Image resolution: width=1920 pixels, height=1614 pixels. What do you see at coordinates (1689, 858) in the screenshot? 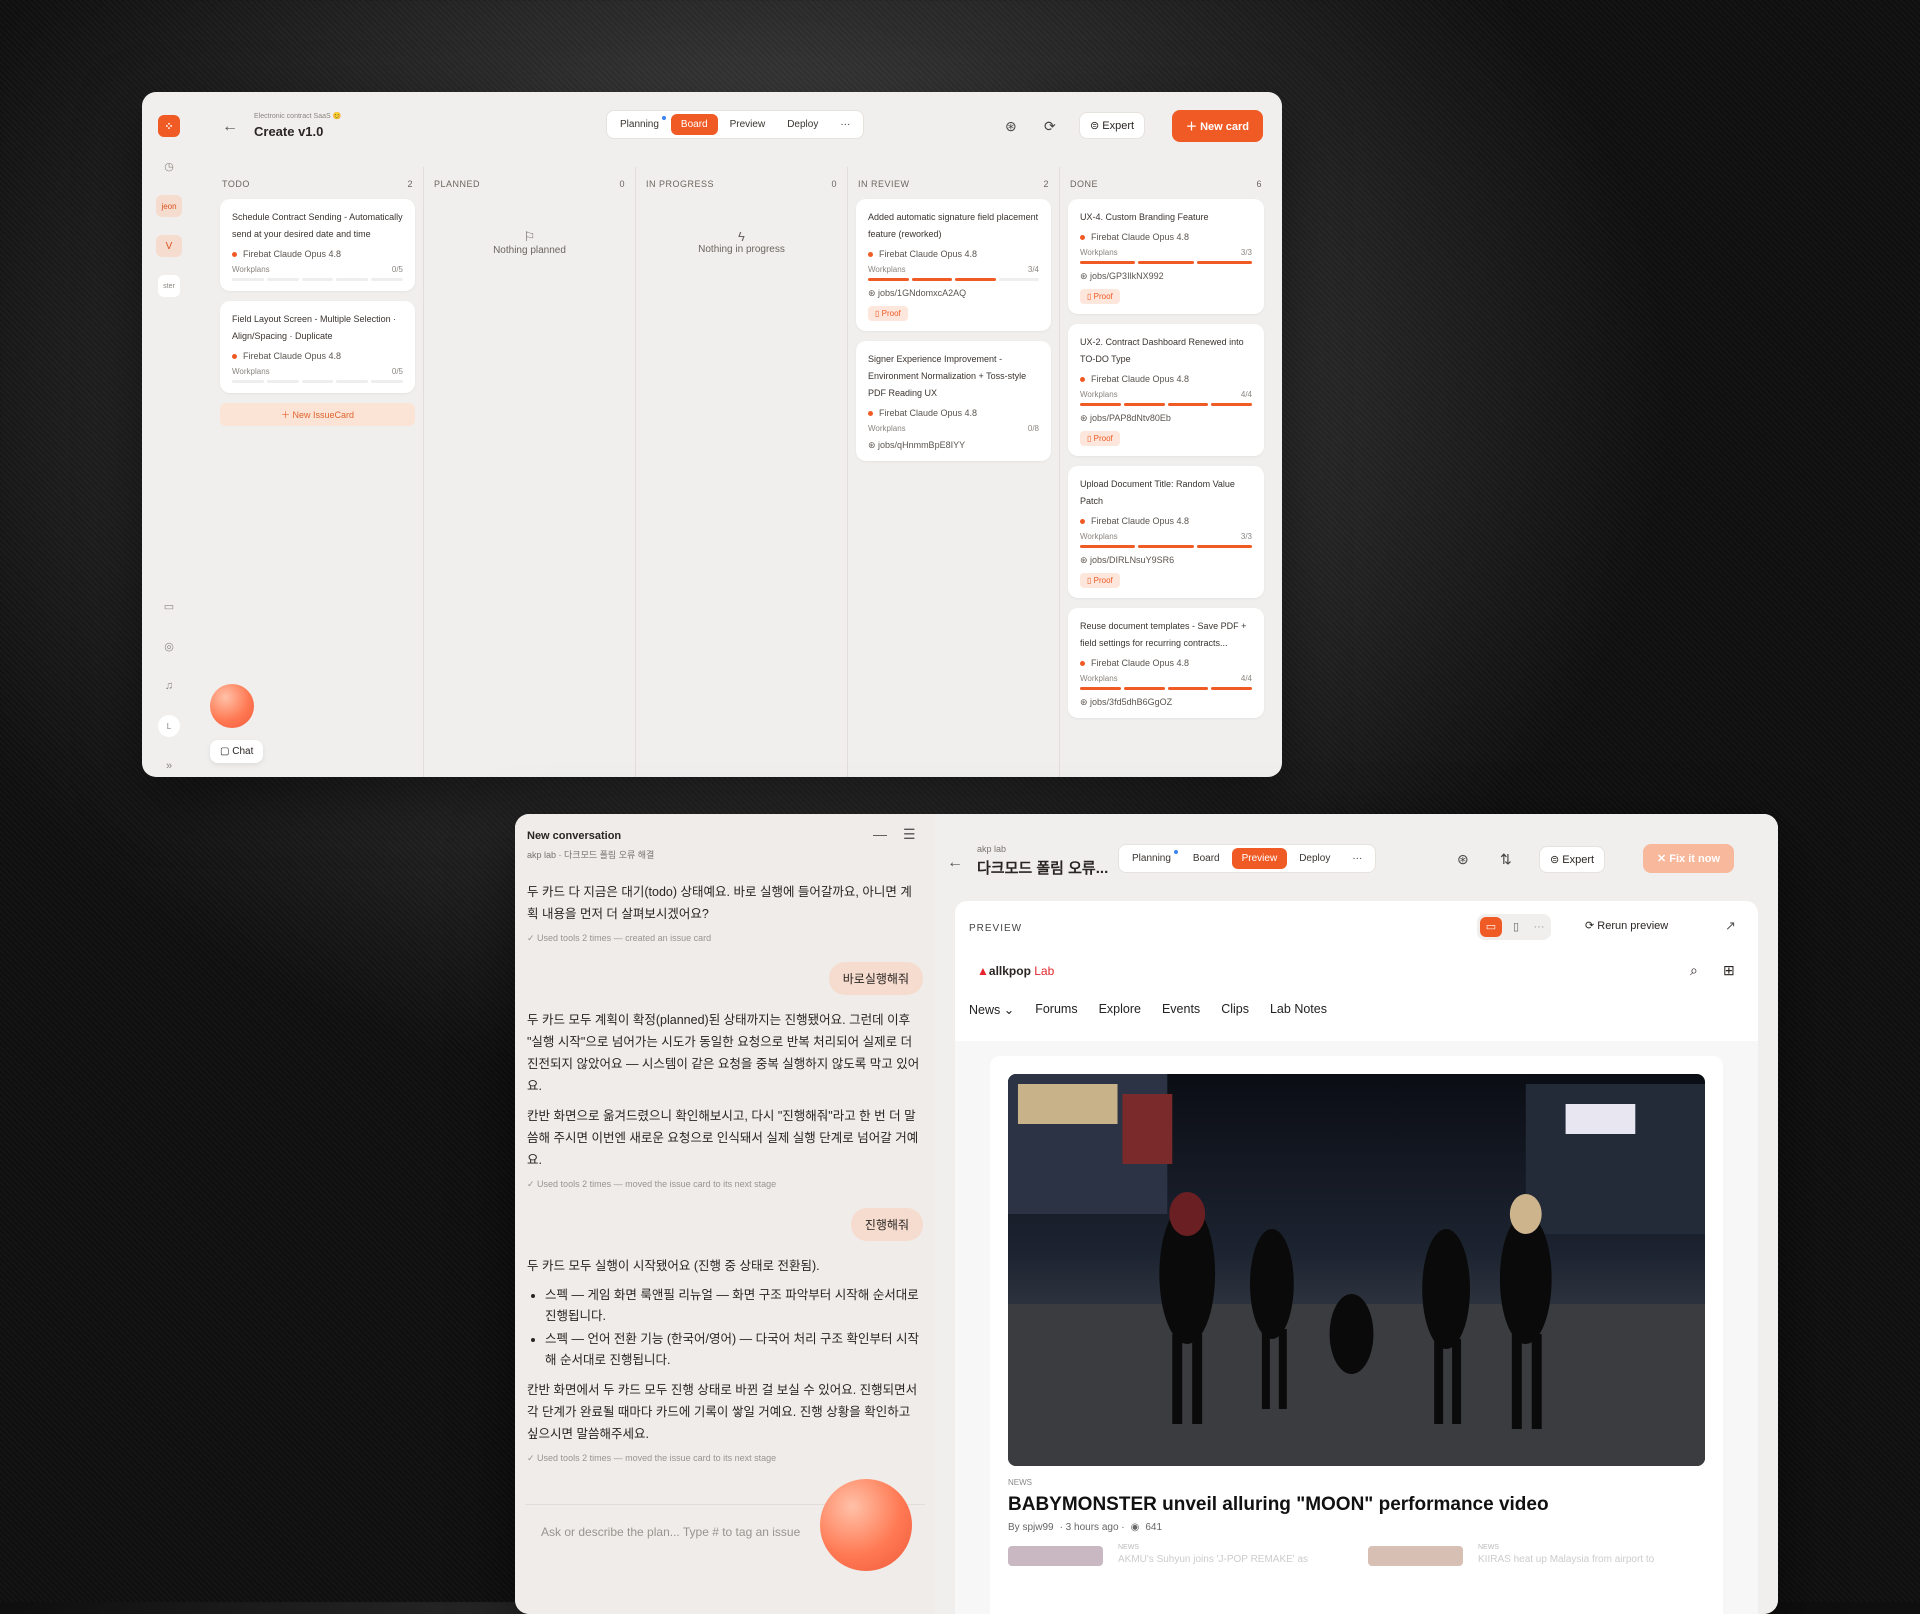
I see `fix-it-now-button: ✕ Fix it now` at bounding box center [1689, 858].